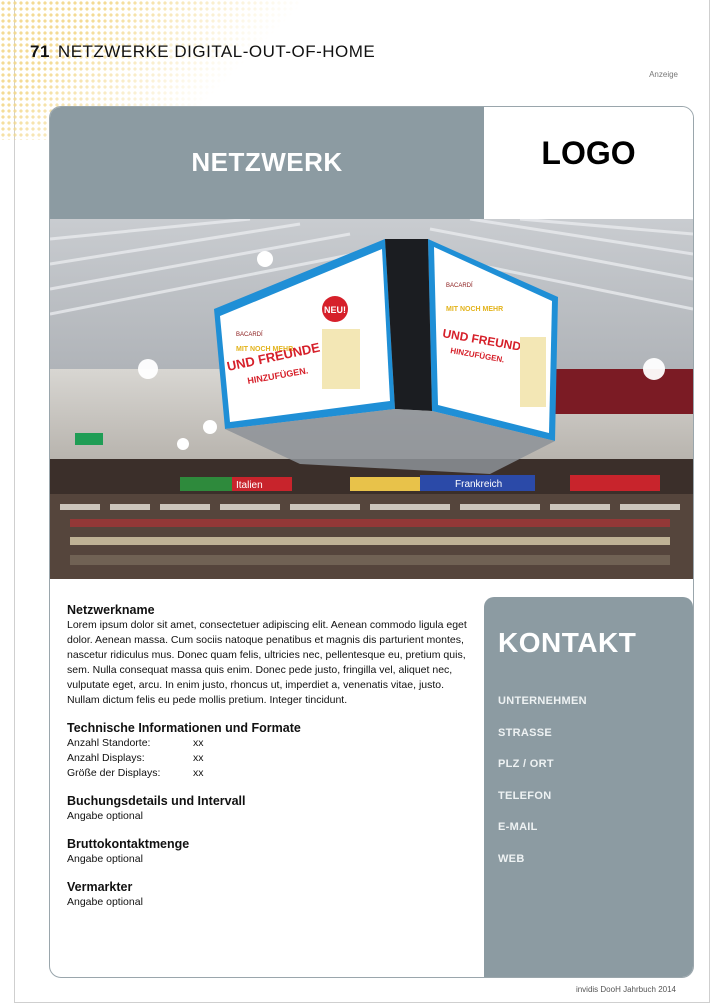  I want to click on tech-heading: Technische Informationen und Formate, so click(184, 728).